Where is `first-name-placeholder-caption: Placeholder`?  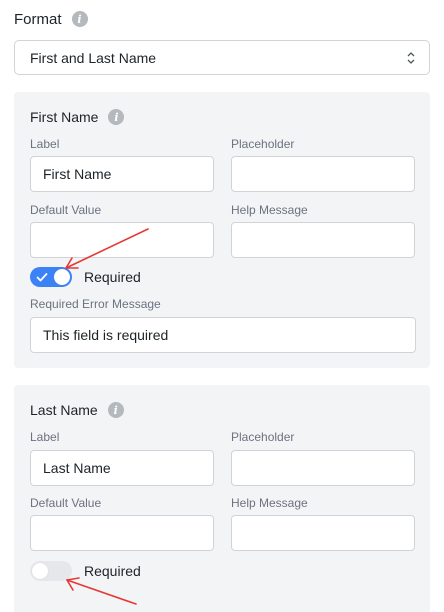 first-name-placeholder-caption: Placeholder is located at coordinates (263, 144).